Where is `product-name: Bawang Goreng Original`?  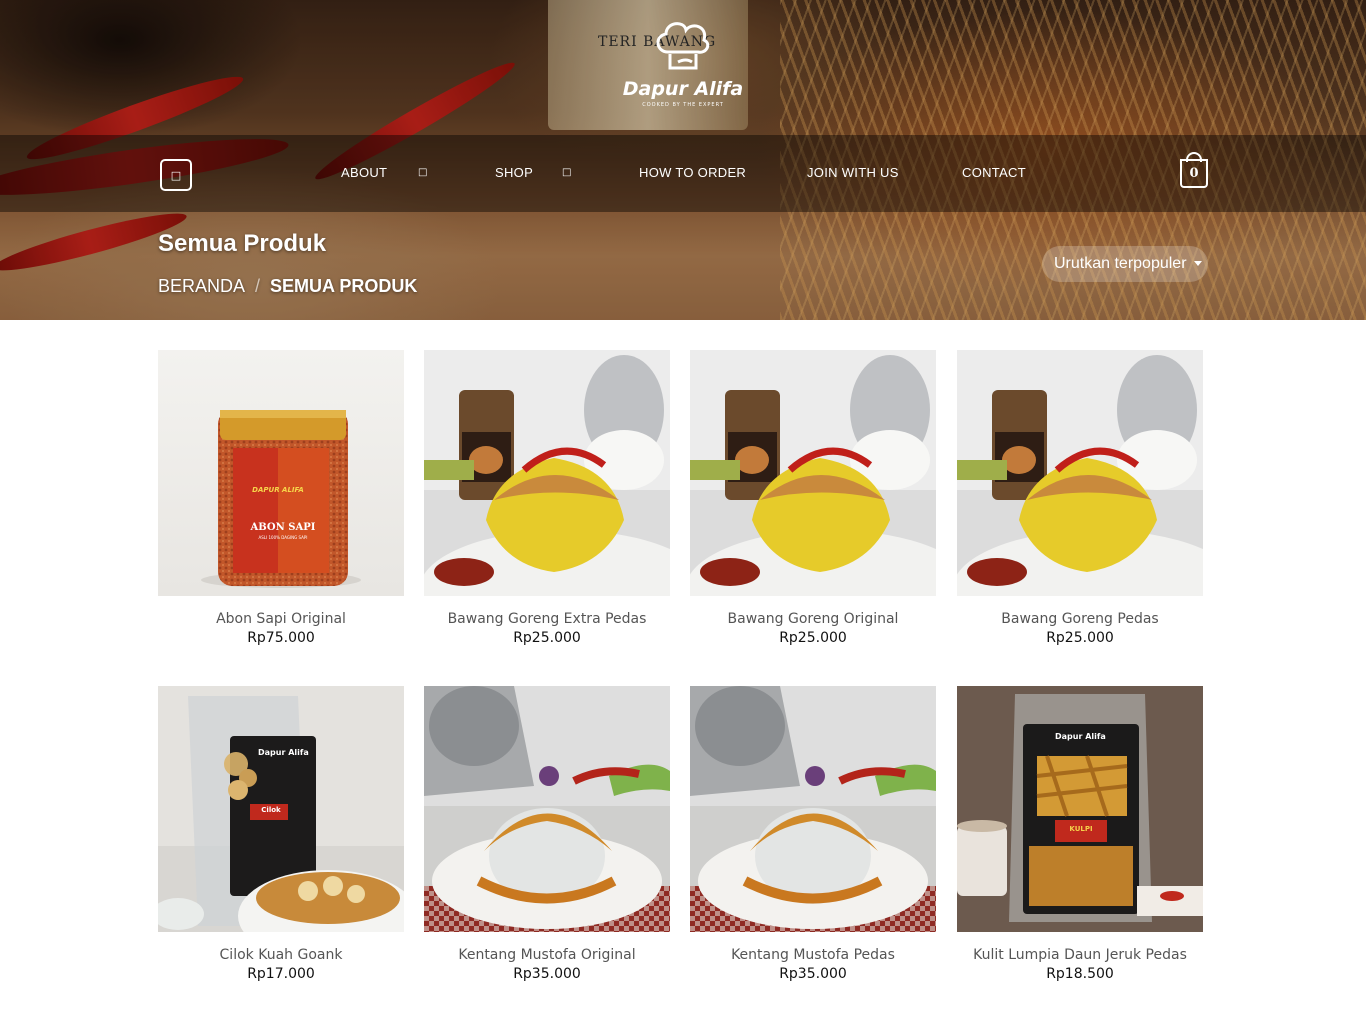
product-name: Bawang Goreng Original is located at coordinates (813, 619).